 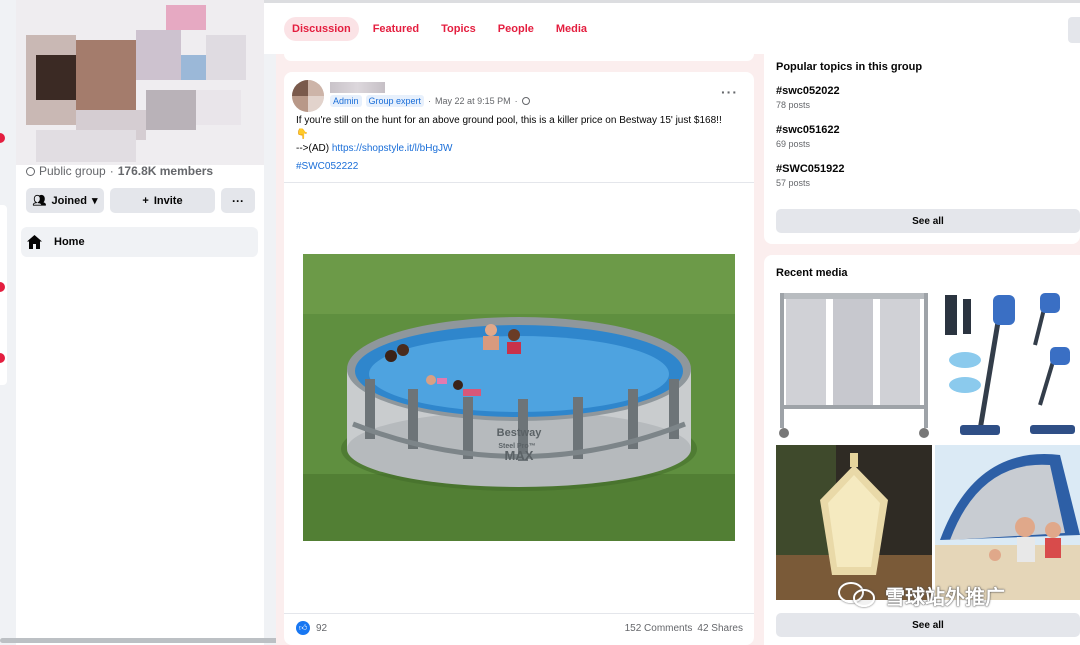 I want to click on home-icon, so click(x=34, y=242).